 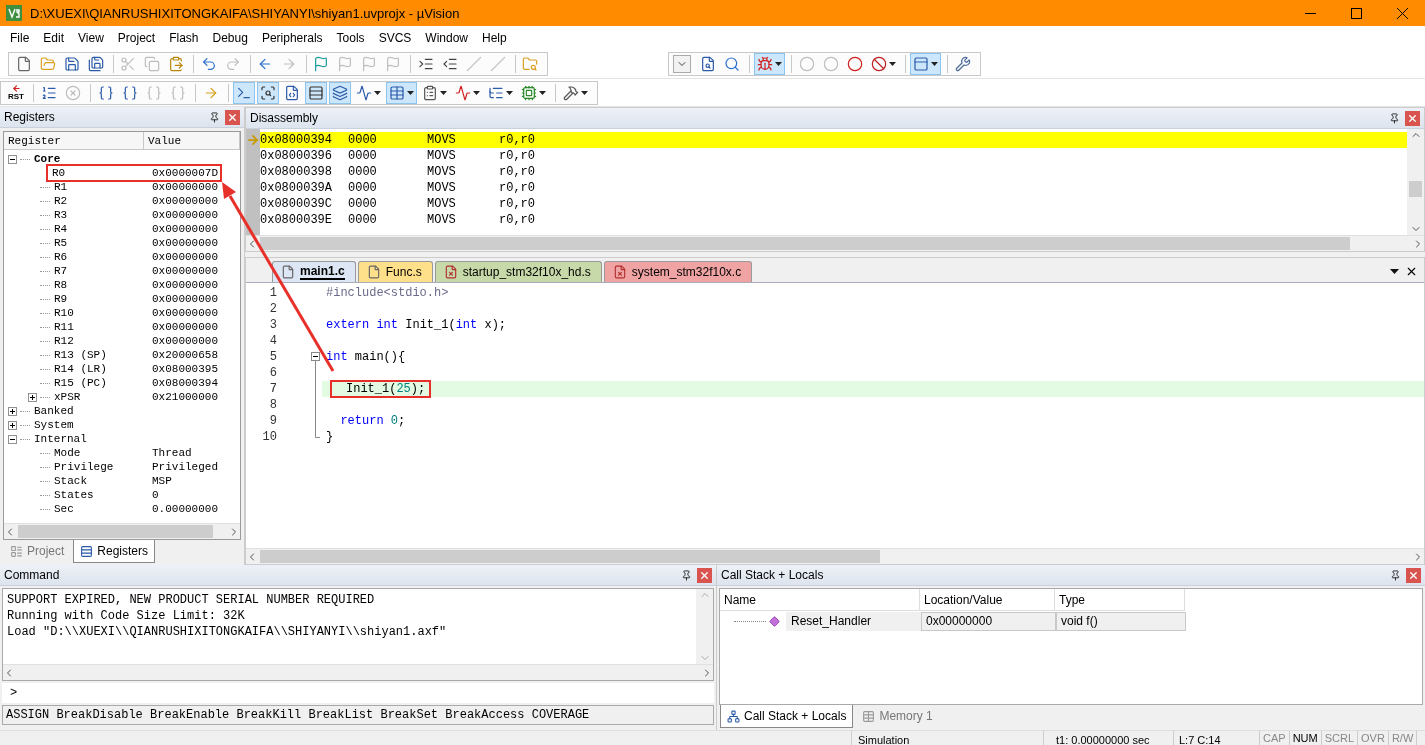 I want to click on indent-icon, so click(x=425, y=64).